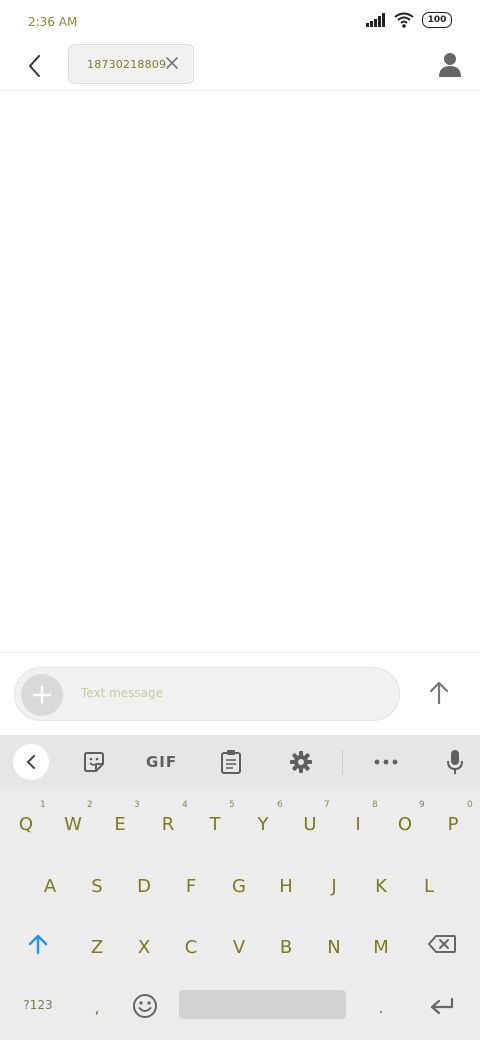 The image size is (480, 1040). I want to click on key-label: Y, so click(263, 824).